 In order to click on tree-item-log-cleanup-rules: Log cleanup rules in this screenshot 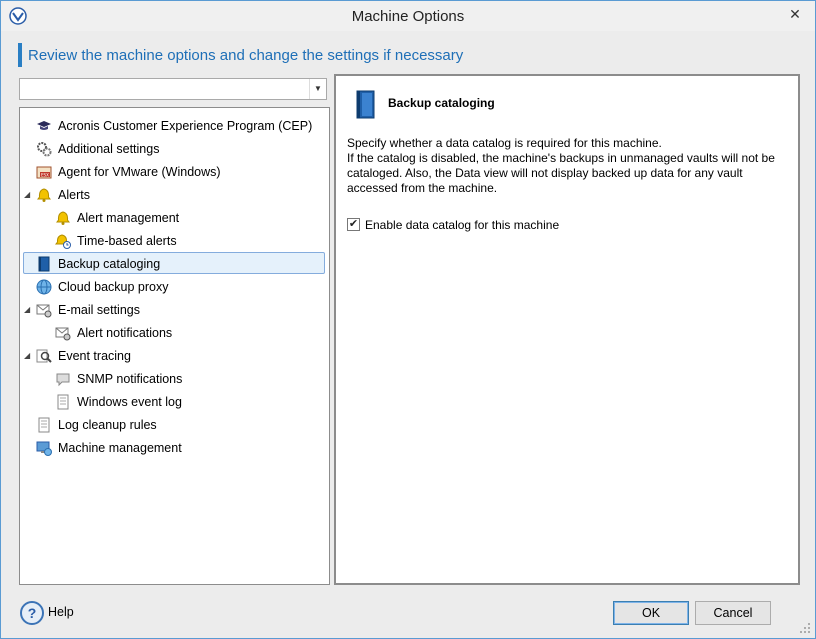, I will do `click(181, 425)`.